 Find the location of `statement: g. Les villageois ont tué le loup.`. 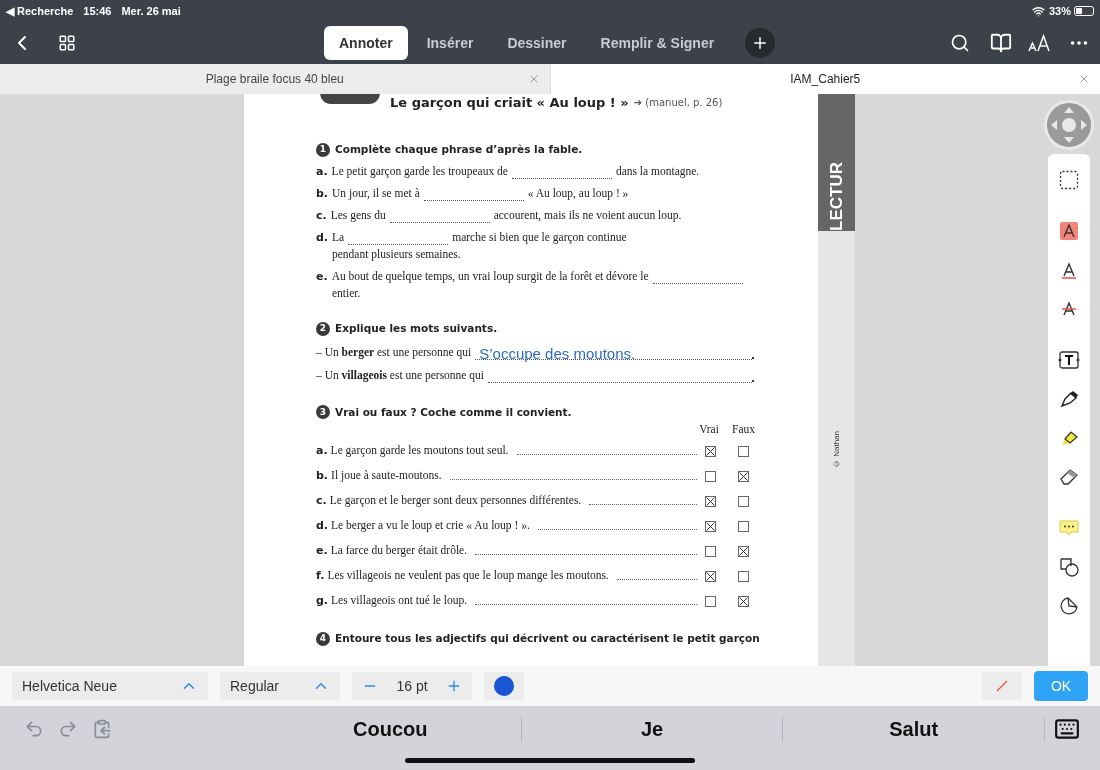

statement: g. Les villageois ont tué le loup. is located at coordinates (392, 601).